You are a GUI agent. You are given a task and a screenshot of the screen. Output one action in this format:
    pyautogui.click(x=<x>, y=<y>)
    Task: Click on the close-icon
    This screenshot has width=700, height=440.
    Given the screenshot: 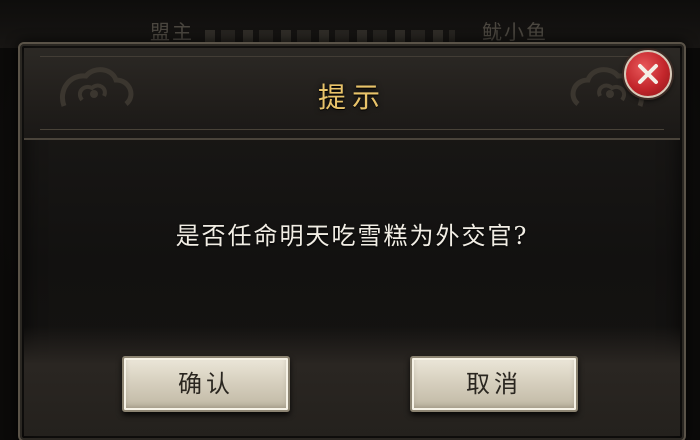 What is the action you would take?
    pyautogui.click(x=648, y=74)
    